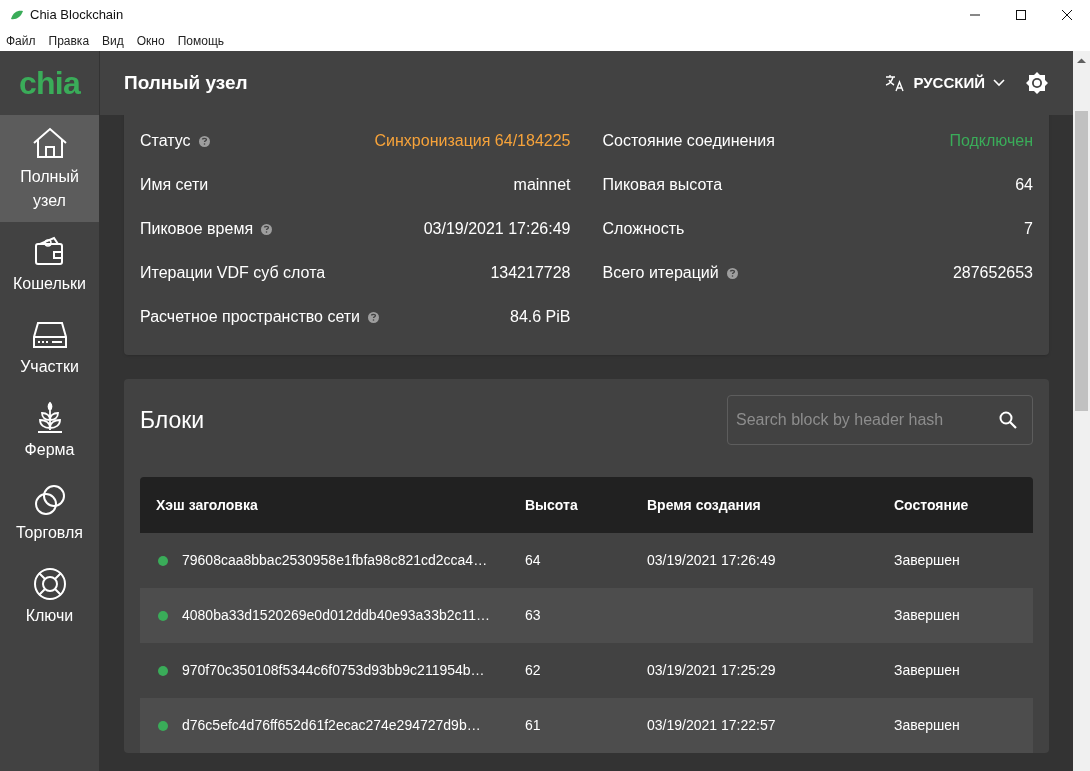  I want to click on info-label: Имя сети, so click(174, 185).